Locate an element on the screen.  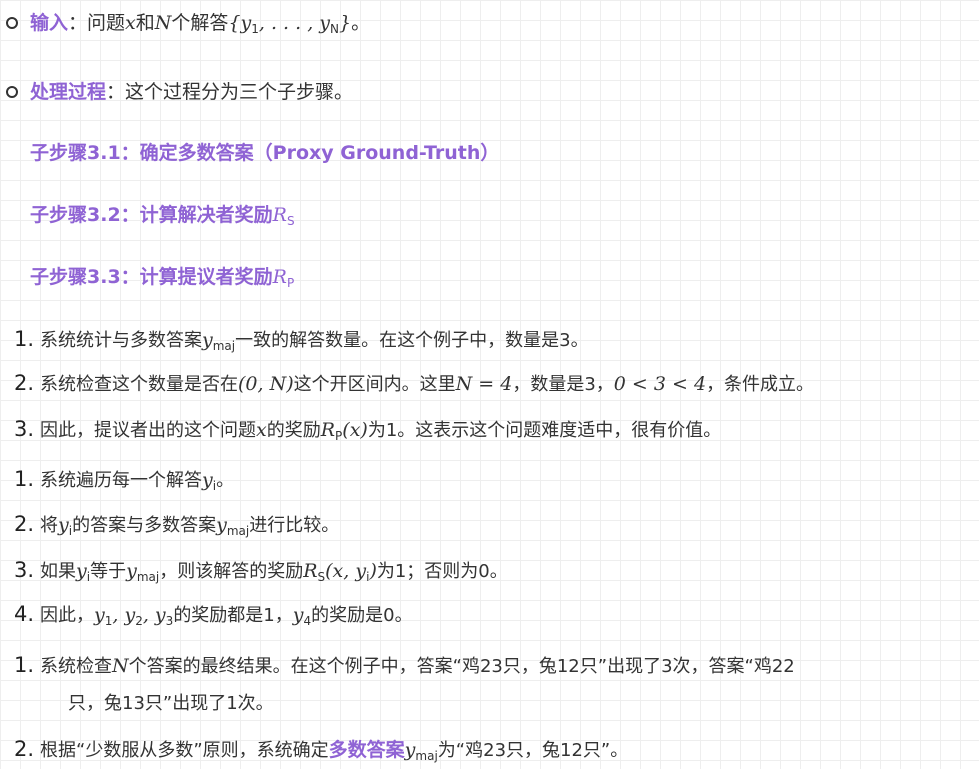
majority-answer-highlight: 多数答案 is located at coordinates (366, 750).